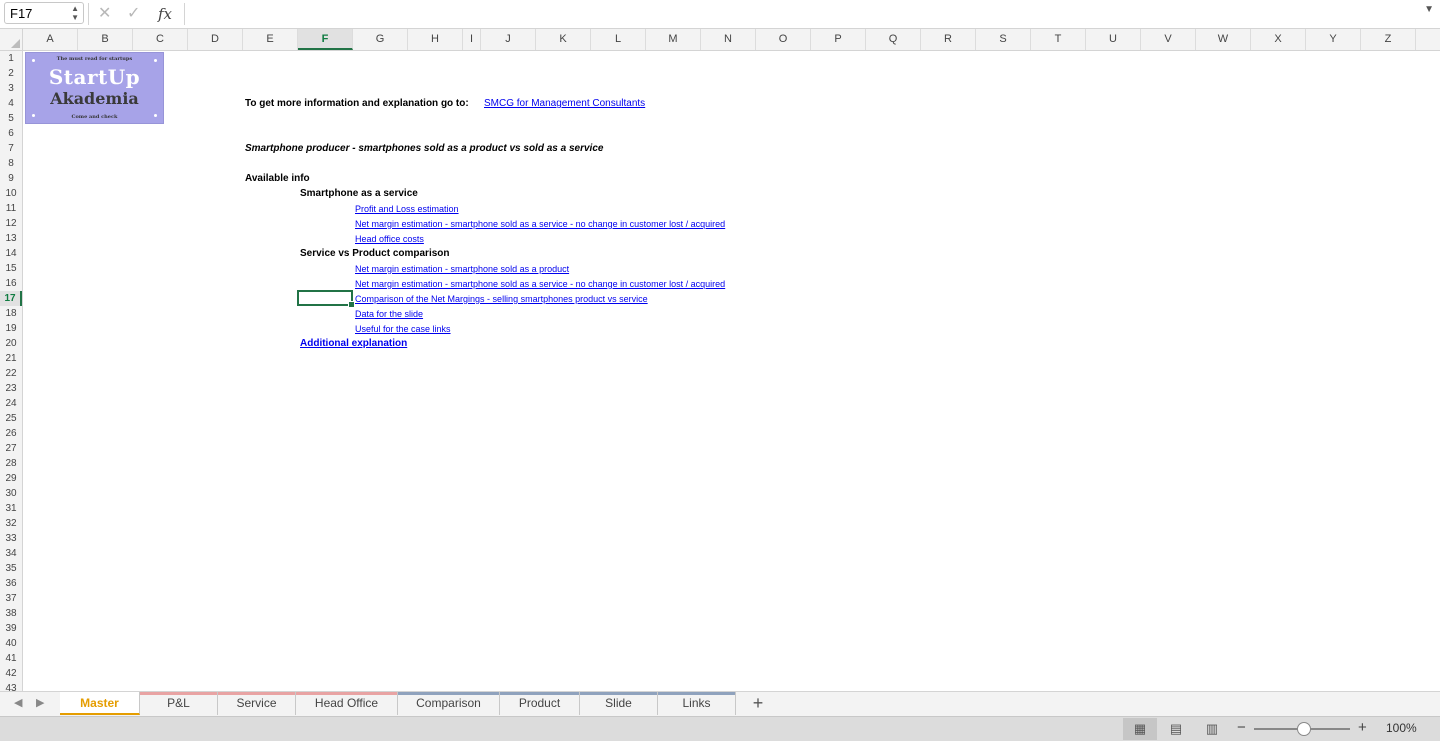 This screenshot has width=1440, height=741. What do you see at coordinates (1278, 39) in the screenshot?
I see `column-header-x: X` at bounding box center [1278, 39].